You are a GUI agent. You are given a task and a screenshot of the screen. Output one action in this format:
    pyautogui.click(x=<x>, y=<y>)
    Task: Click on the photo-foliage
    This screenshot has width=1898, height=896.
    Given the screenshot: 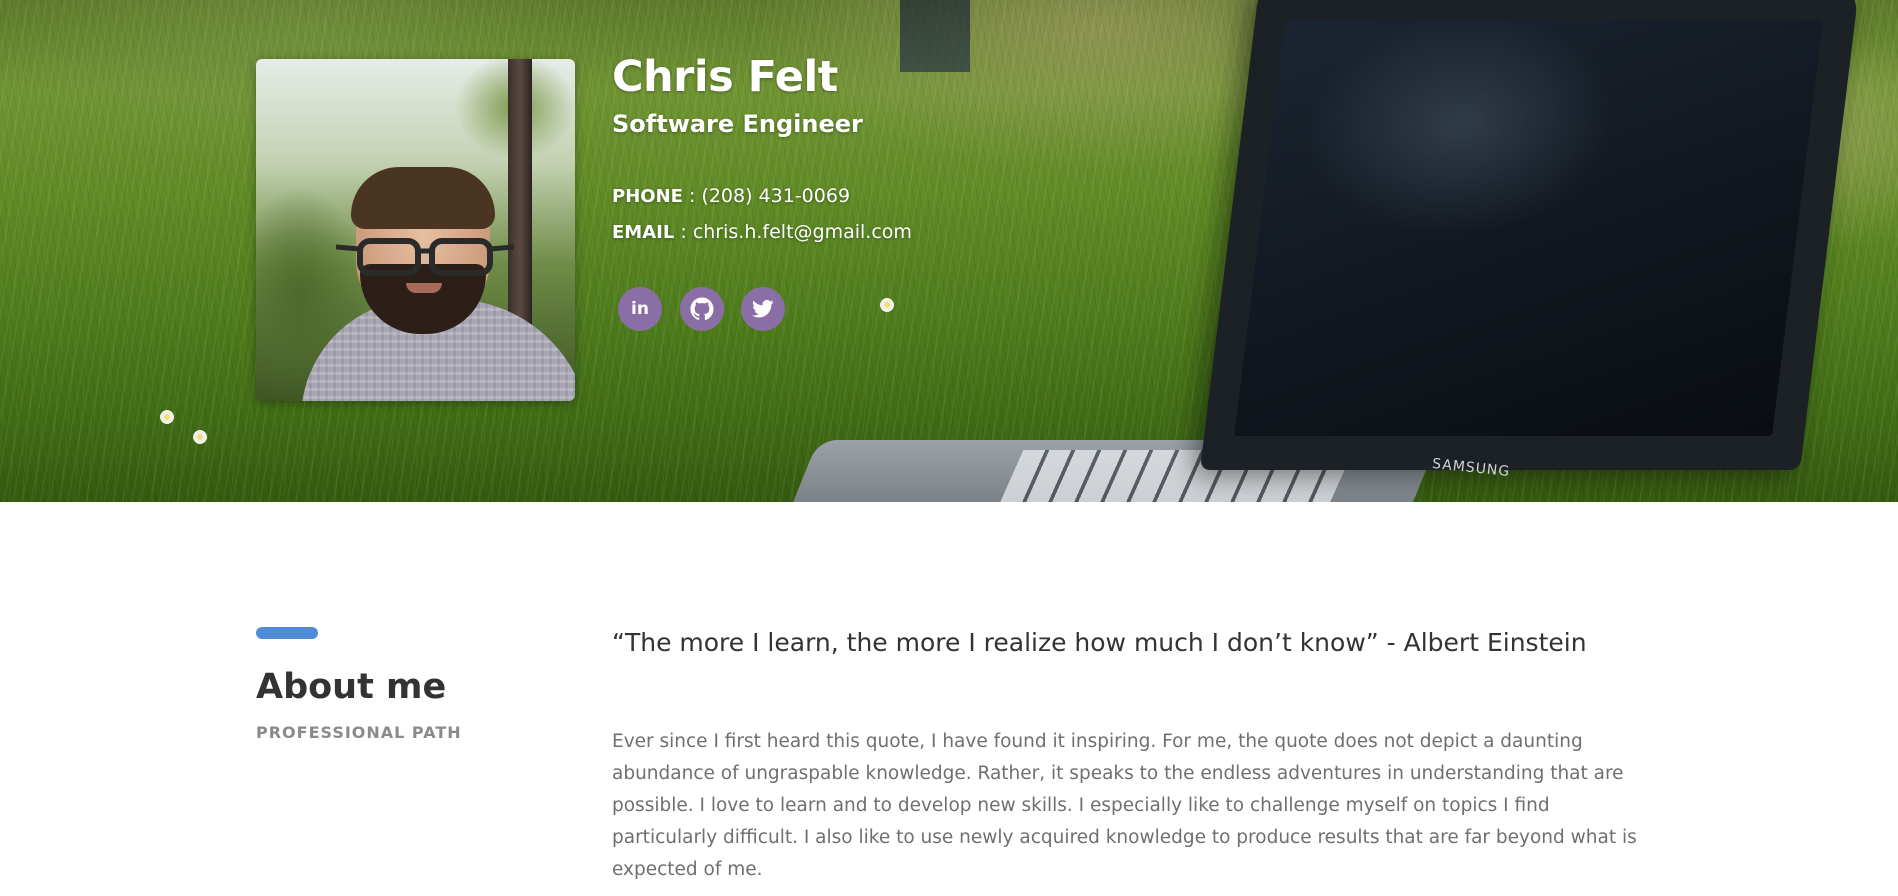 What is the action you would take?
    pyautogui.click(x=500, y=119)
    